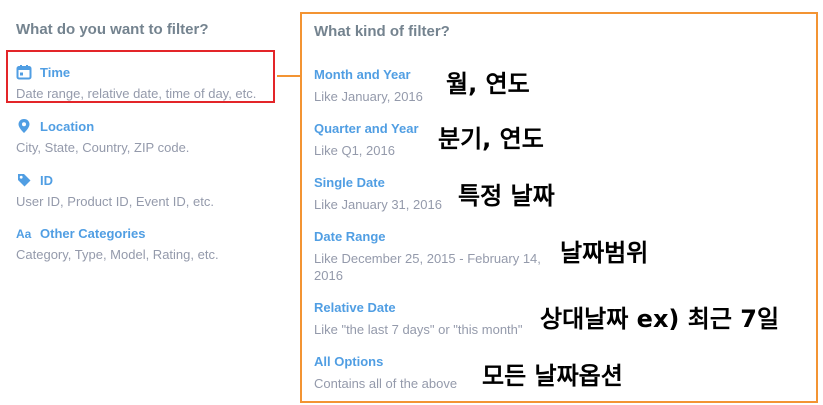  I want to click on option-single-date: Single Date Like January 31, 2016, so click(378, 194).